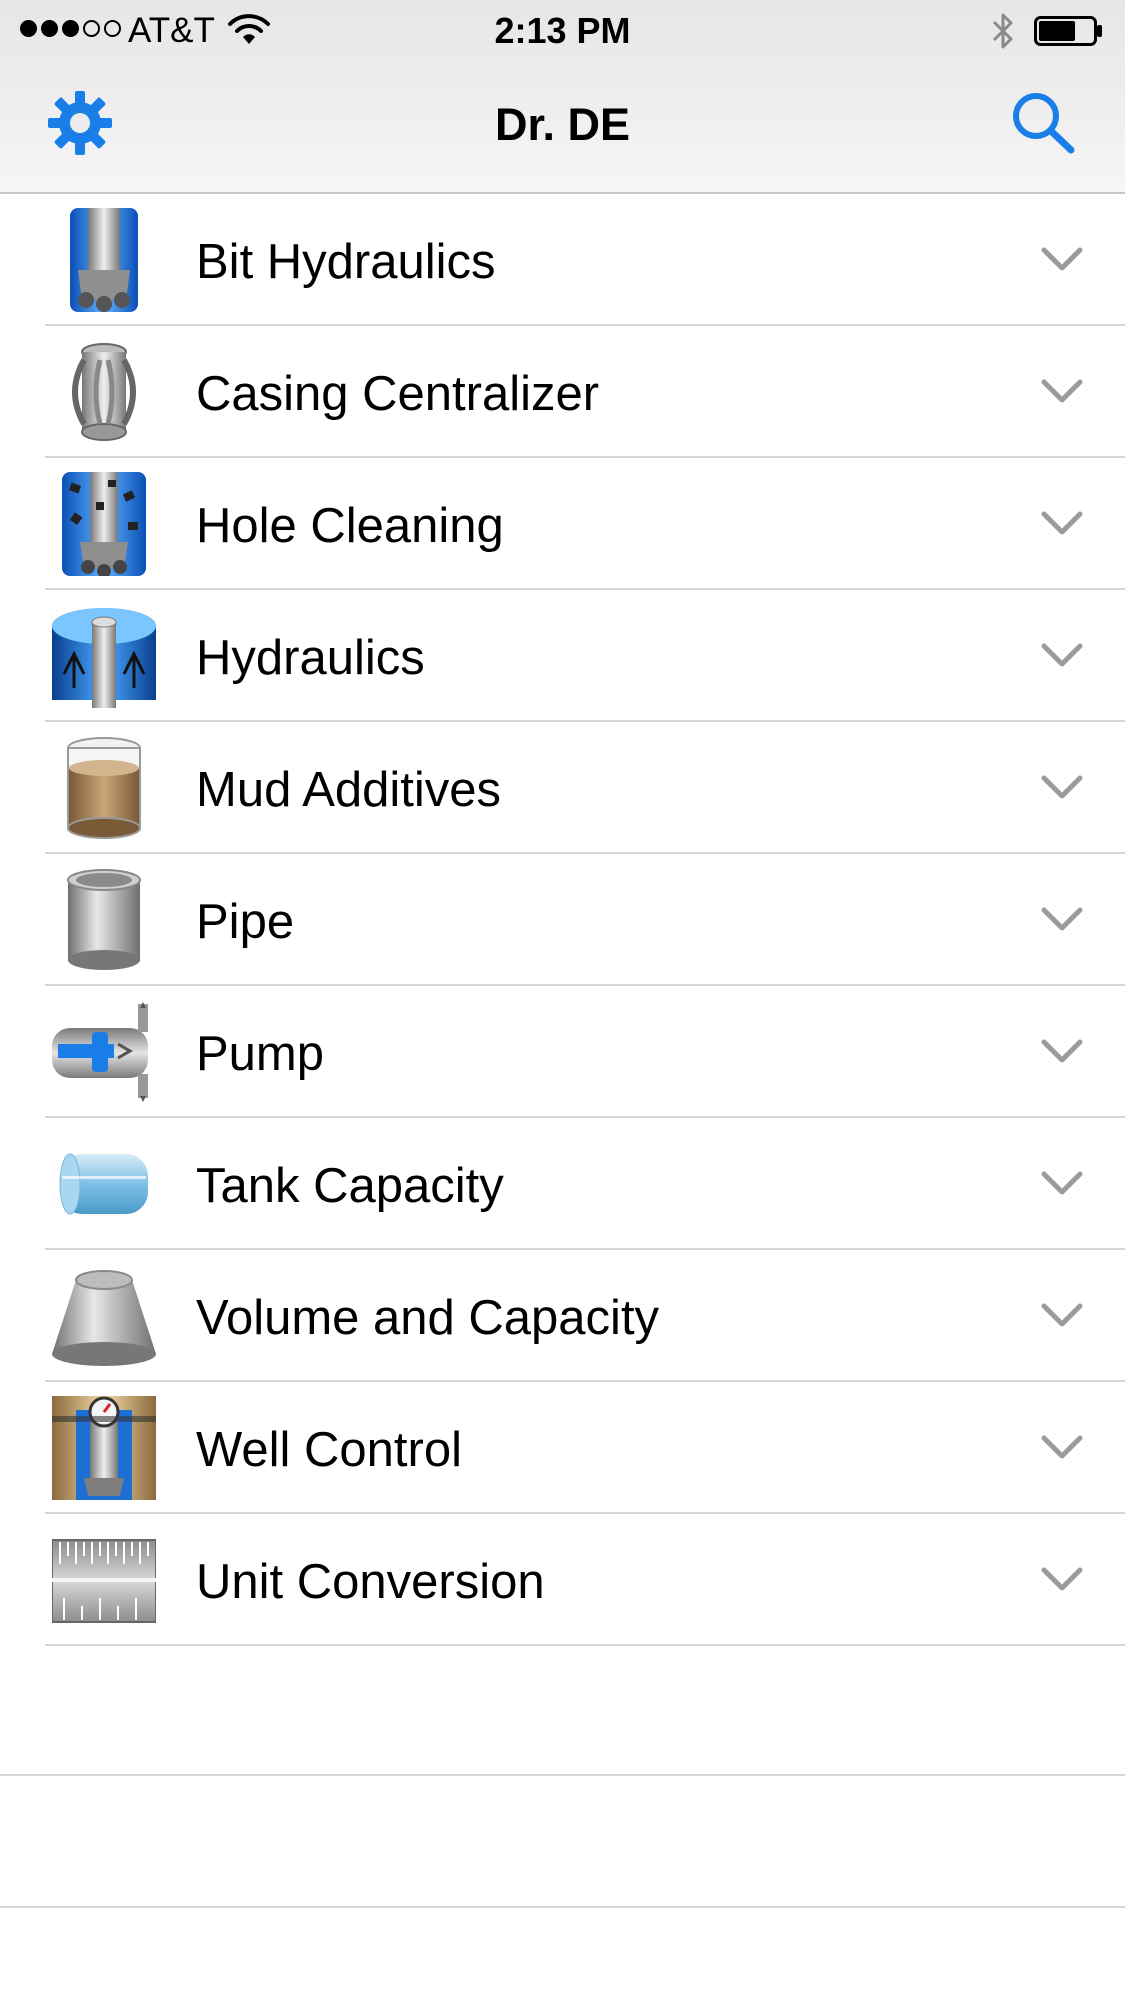  What do you see at coordinates (346, 262) in the screenshot?
I see `list-item-label: Bit Hydraulics` at bounding box center [346, 262].